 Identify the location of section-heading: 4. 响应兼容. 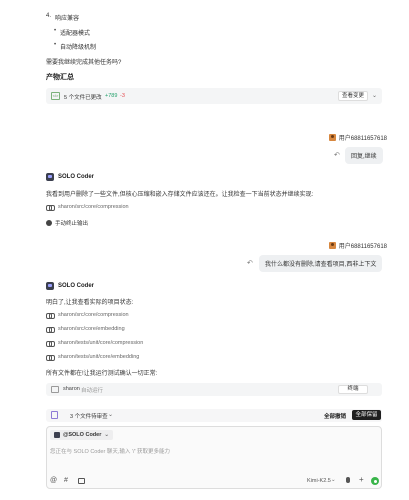
(62, 17).